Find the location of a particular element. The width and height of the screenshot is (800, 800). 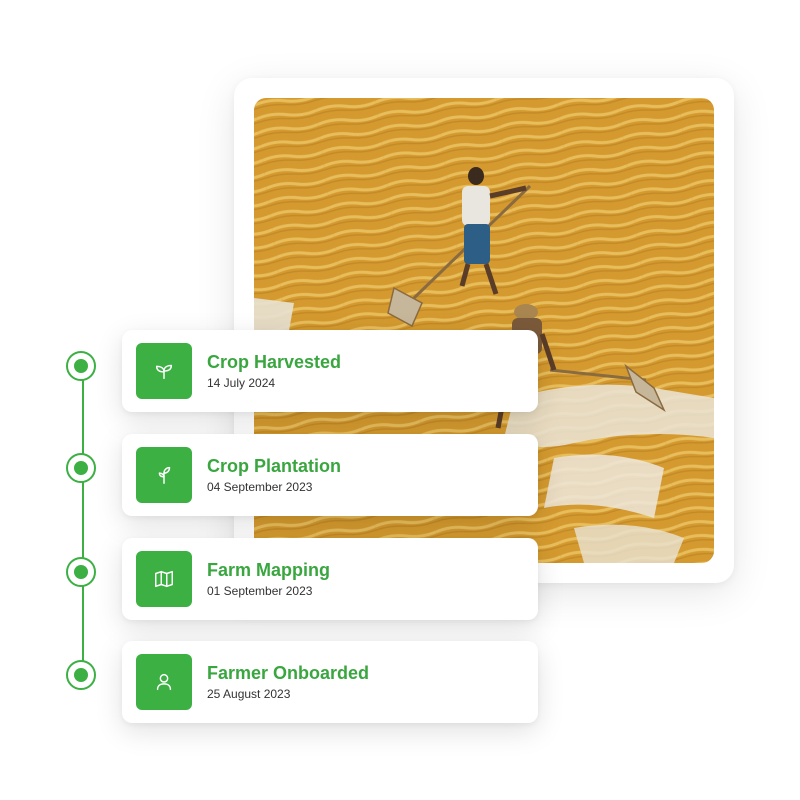

event-date: 14 July 2024 is located at coordinates (241, 383).